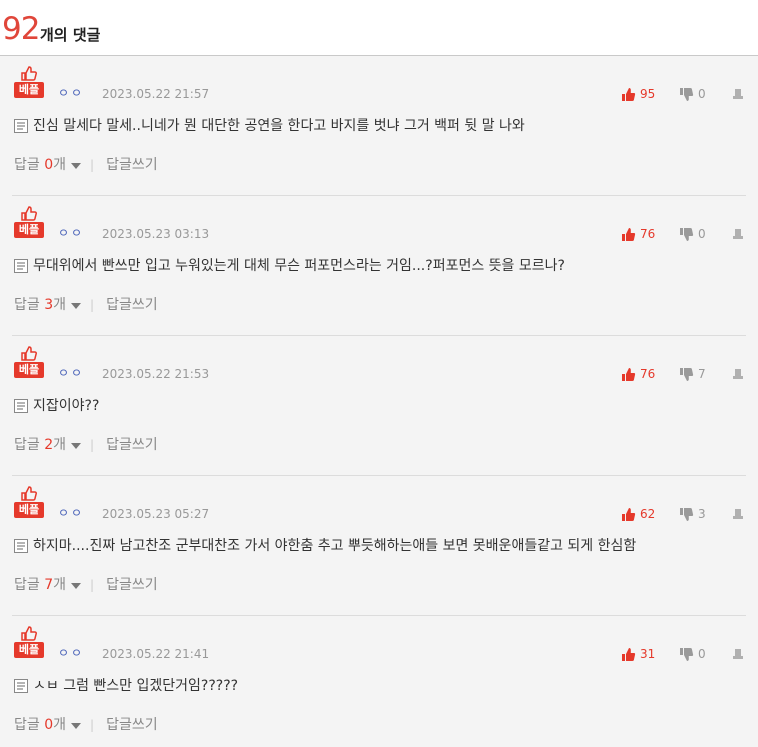  I want to click on comment-count: 92, so click(21, 29).